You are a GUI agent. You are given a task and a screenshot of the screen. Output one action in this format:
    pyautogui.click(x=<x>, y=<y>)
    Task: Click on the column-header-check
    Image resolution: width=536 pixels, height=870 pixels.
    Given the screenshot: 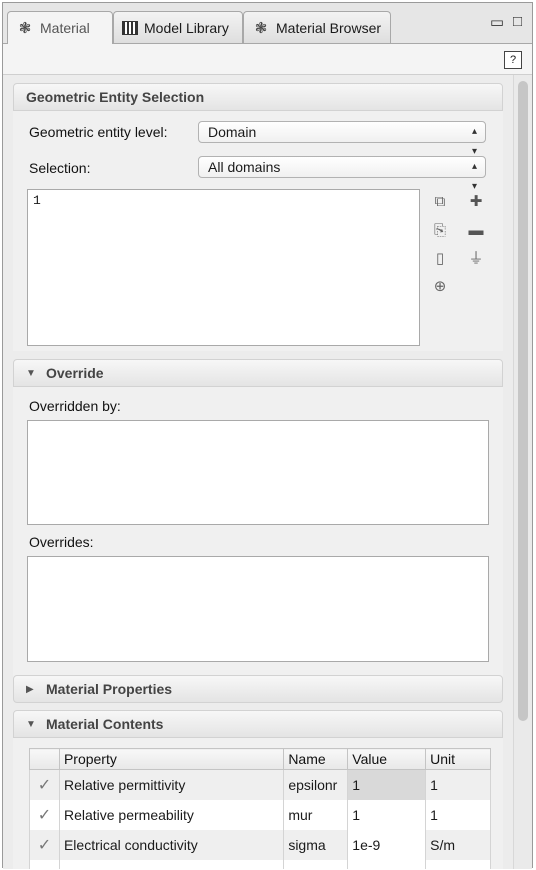 What is the action you would take?
    pyautogui.click(x=44, y=759)
    